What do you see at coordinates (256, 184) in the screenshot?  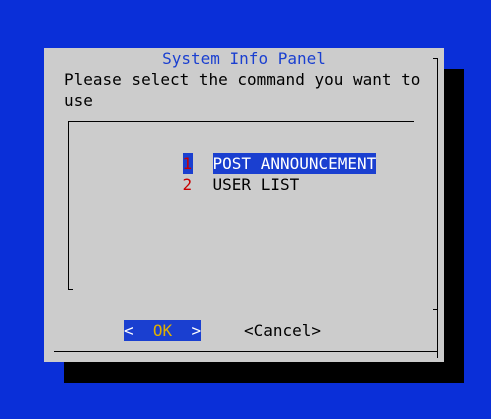 I see `menu-item-label: USER LIST` at bounding box center [256, 184].